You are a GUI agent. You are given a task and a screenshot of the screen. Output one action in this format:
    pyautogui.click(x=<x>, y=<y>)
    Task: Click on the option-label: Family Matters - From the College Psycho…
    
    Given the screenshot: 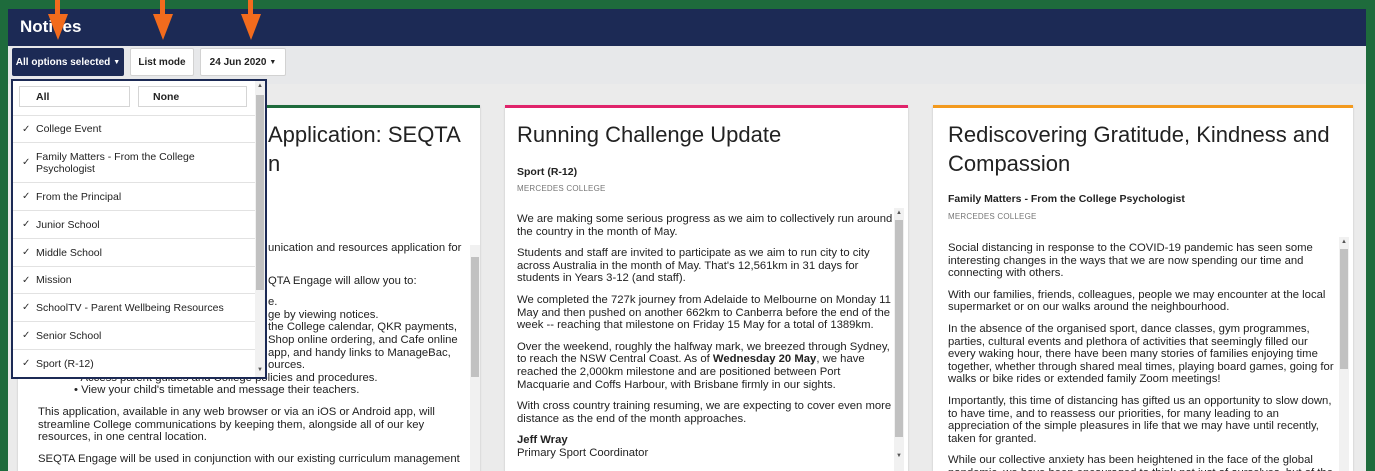 What is the action you would take?
    pyautogui.click(x=115, y=162)
    